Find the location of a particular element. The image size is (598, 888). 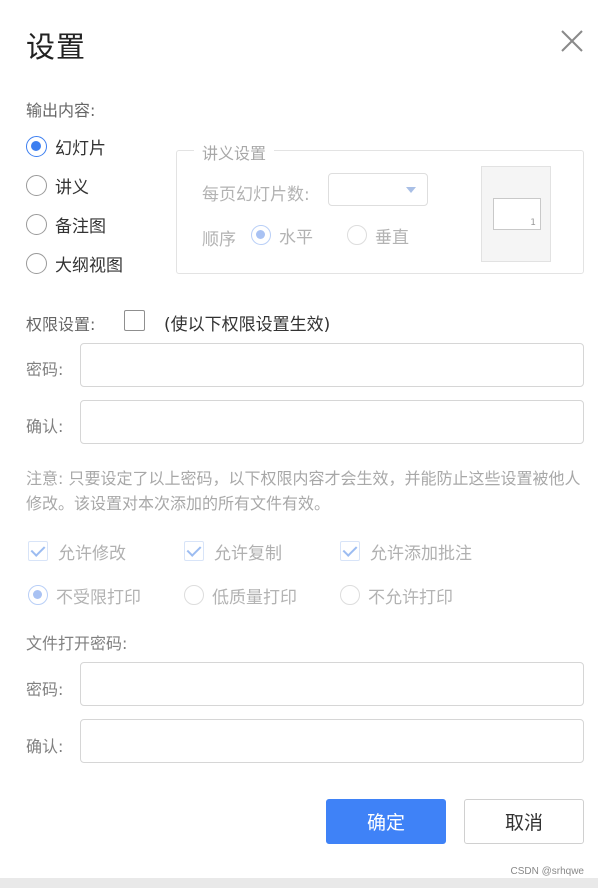

permission-enable-checkbox is located at coordinates (134, 320).